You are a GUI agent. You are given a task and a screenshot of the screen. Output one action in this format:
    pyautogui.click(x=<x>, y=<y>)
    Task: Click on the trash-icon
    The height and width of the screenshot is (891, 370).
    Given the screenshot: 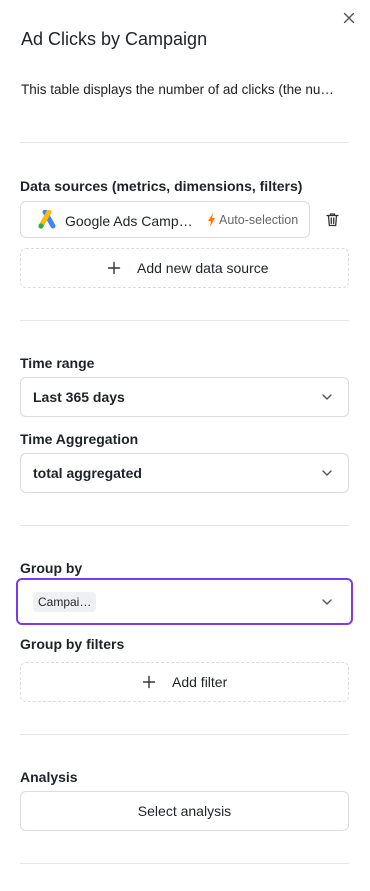 What is the action you would take?
    pyautogui.click(x=332, y=219)
    